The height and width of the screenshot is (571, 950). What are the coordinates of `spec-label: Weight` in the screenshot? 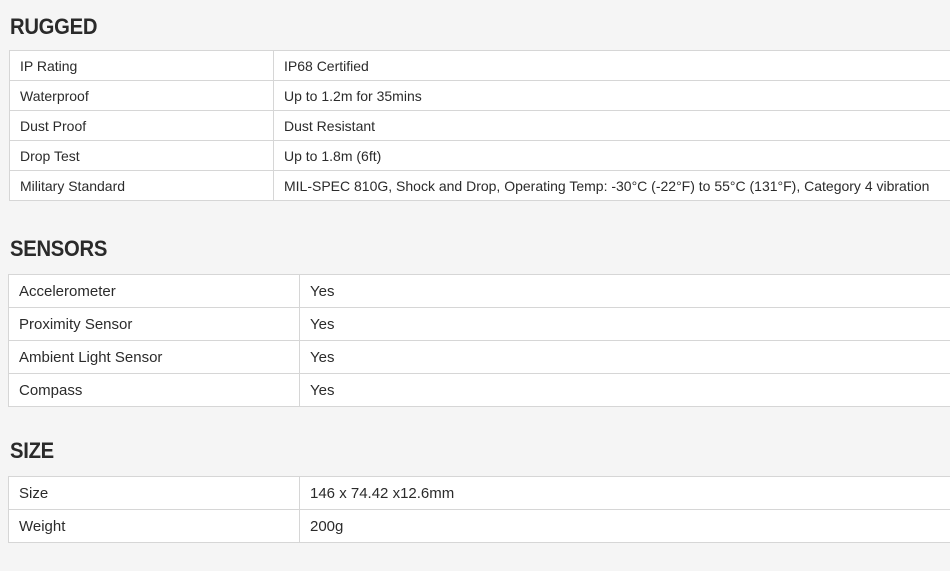 It's located at (154, 526).